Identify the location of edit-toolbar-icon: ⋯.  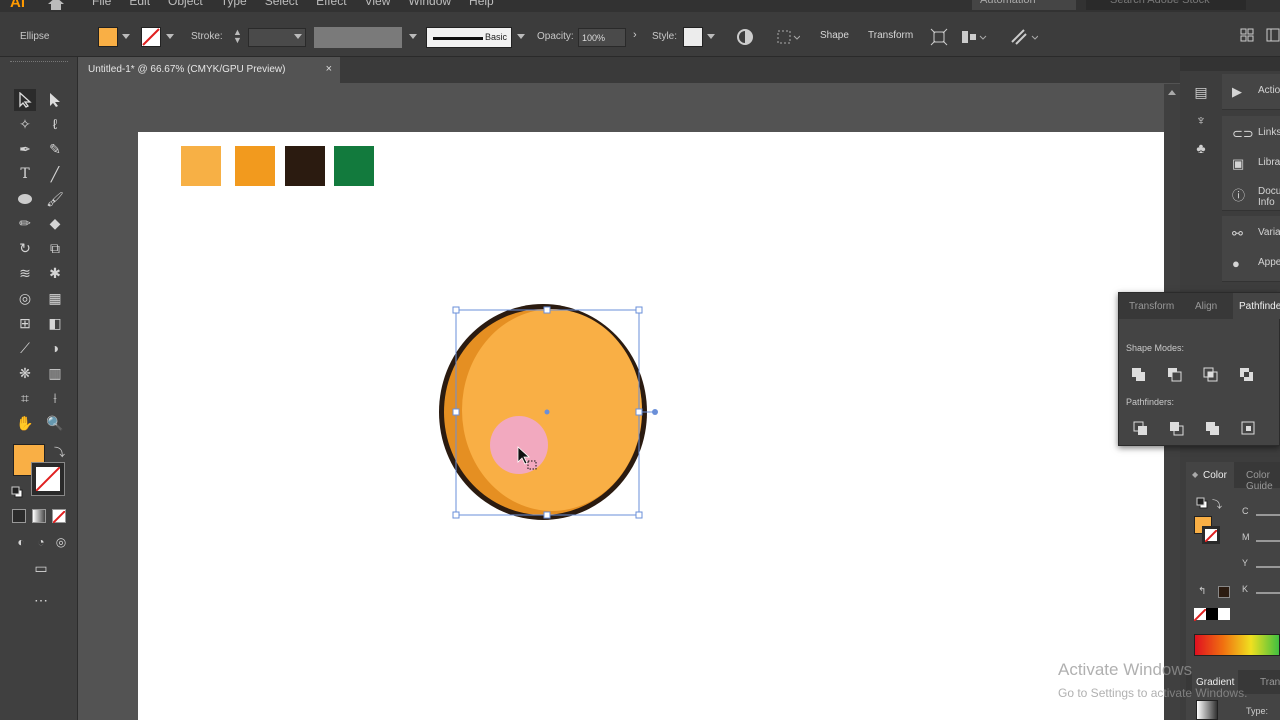
(41, 600).